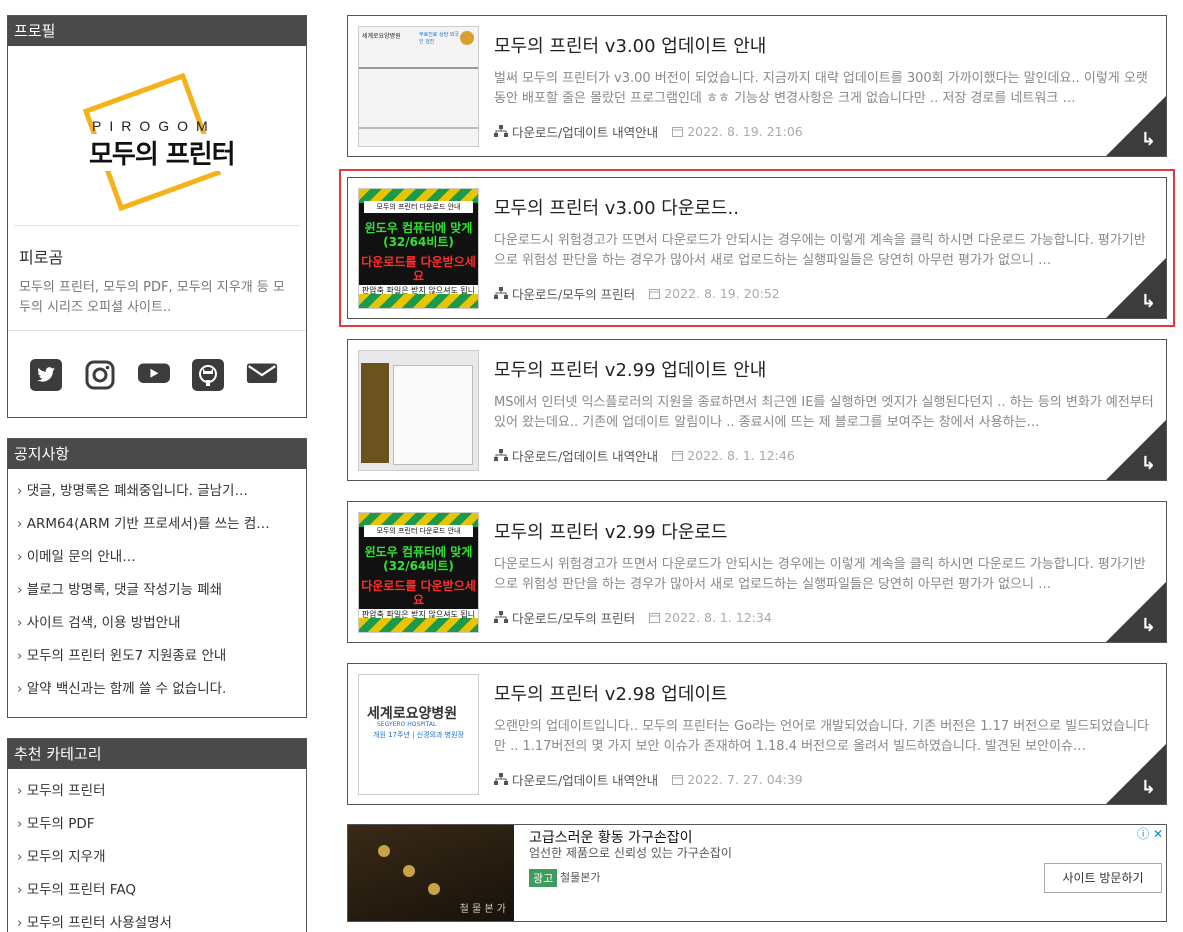 Image resolution: width=1183 pixels, height=932 pixels. What do you see at coordinates (46, 375) in the screenshot?
I see `twitter-icon` at bounding box center [46, 375].